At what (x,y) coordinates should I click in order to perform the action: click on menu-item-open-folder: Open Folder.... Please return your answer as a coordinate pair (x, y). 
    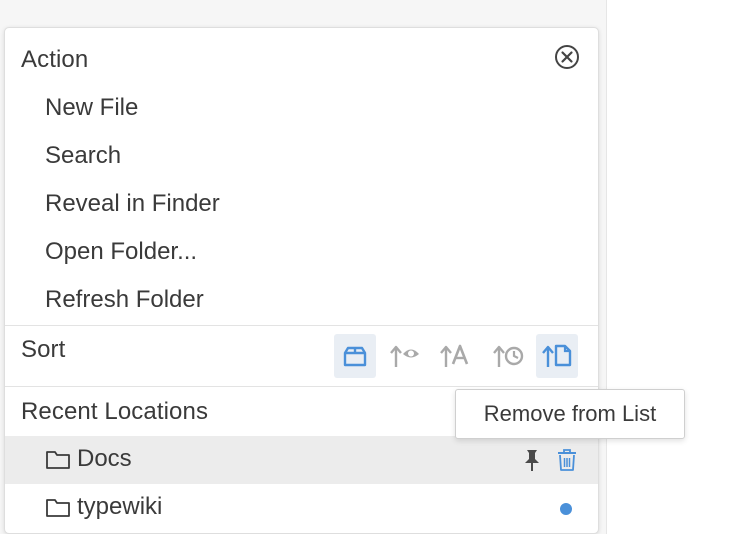
    Looking at the image, I should click on (121, 252).